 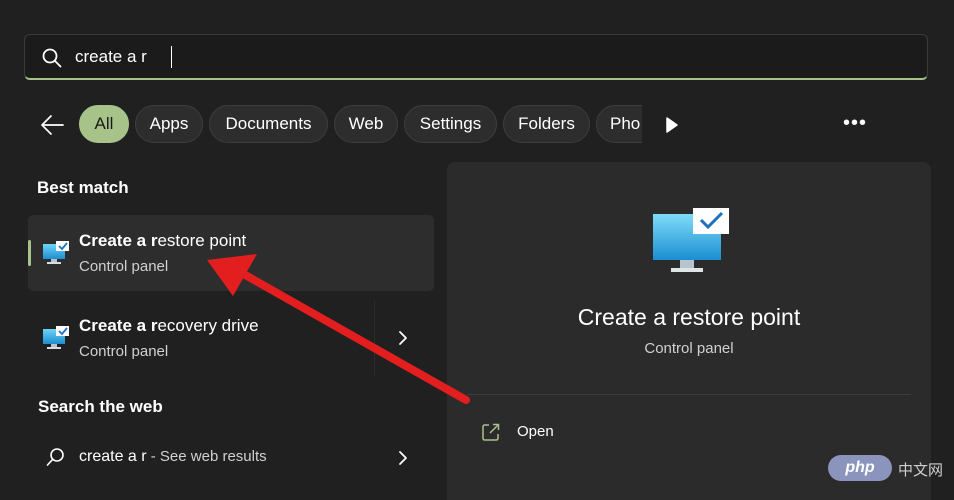 I want to click on watermark-logo: php, so click(x=860, y=468).